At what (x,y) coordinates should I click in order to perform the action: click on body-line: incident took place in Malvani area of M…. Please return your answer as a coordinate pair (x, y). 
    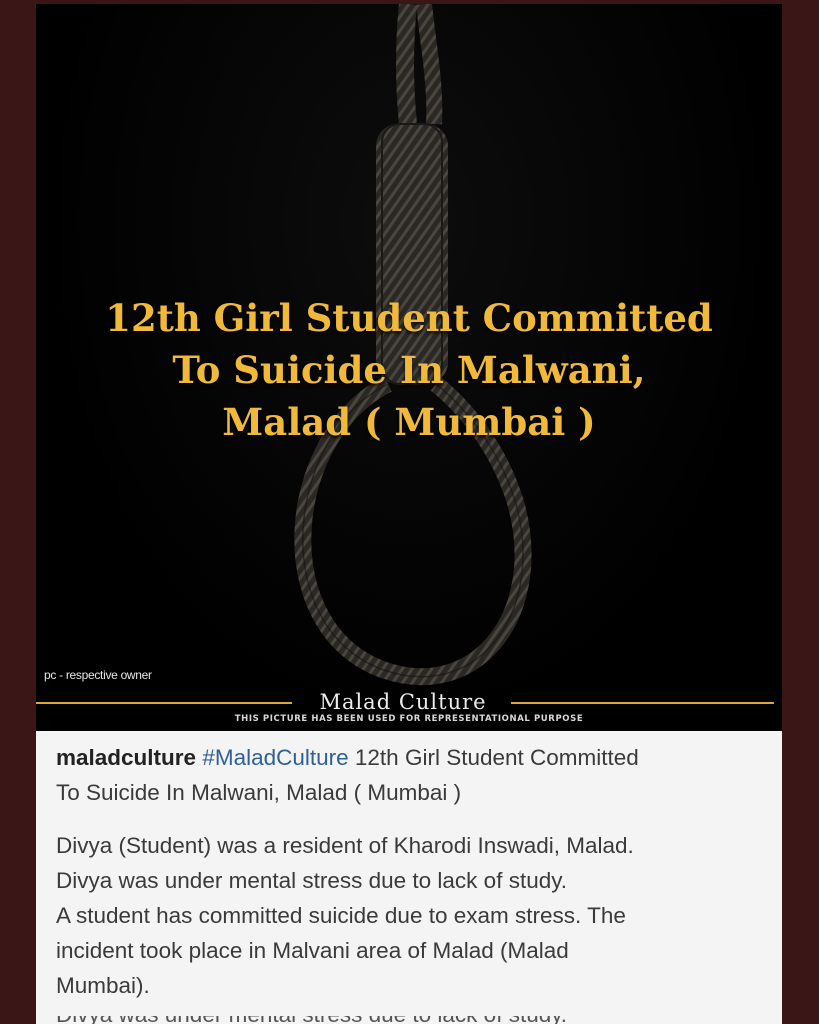
    Looking at the image, I should click on (312, 950).